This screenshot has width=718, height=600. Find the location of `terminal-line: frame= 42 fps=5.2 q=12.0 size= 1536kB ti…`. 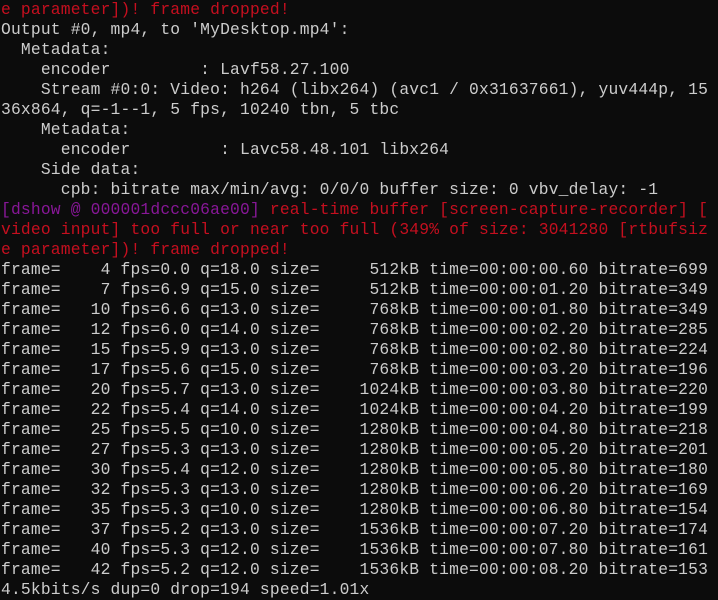

terminal-line: frame= 42 fps=5.2 q=12.0 size= 1536kB ti… is located at coordinates (354, 570).